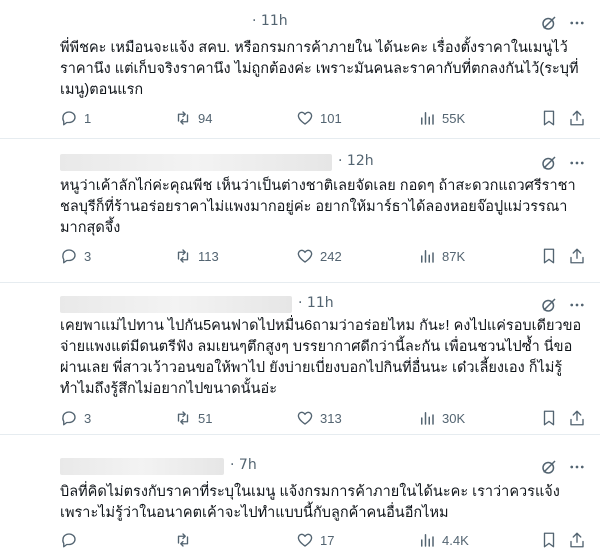 The height and width of the screenshot is (553, 600). What do you see at coordinates (325, 465) in the screenshot?
I see `post-header: 7h` at bounding box center [325, 465].